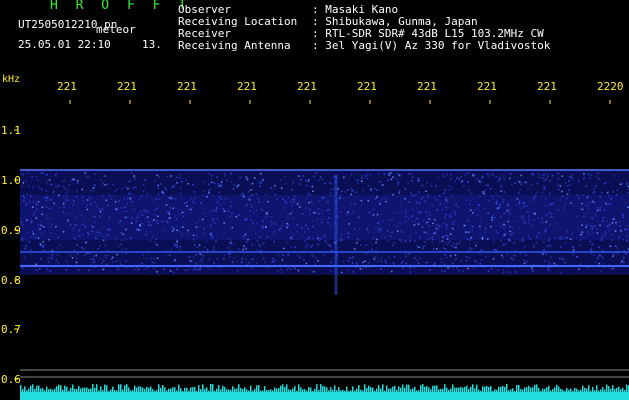 The height and width of the screenshot is (400, 629). I want to click on header-title: H R O F F T, so click(121, 6).